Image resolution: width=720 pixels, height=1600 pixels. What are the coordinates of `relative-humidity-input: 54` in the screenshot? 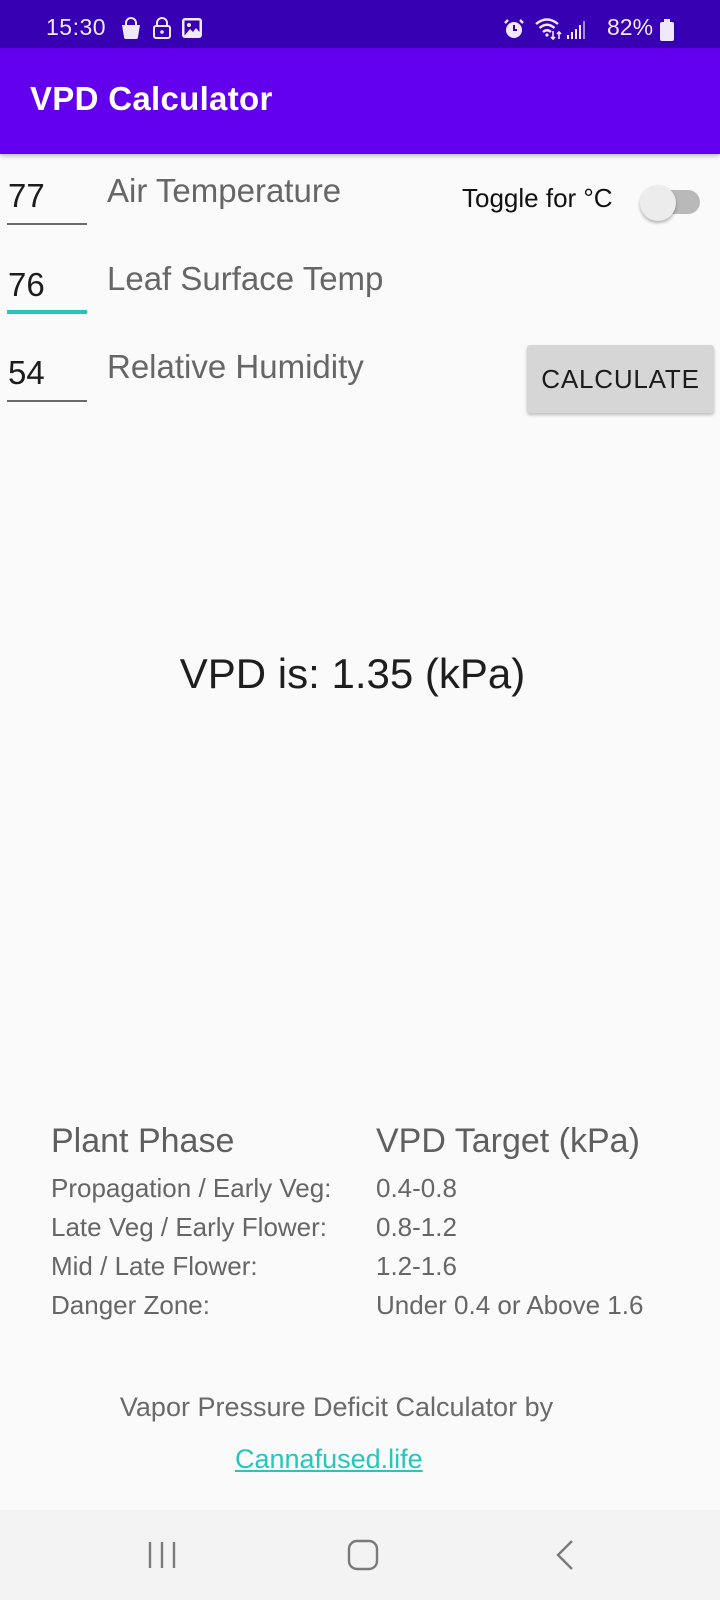 It's located at (47, 372).